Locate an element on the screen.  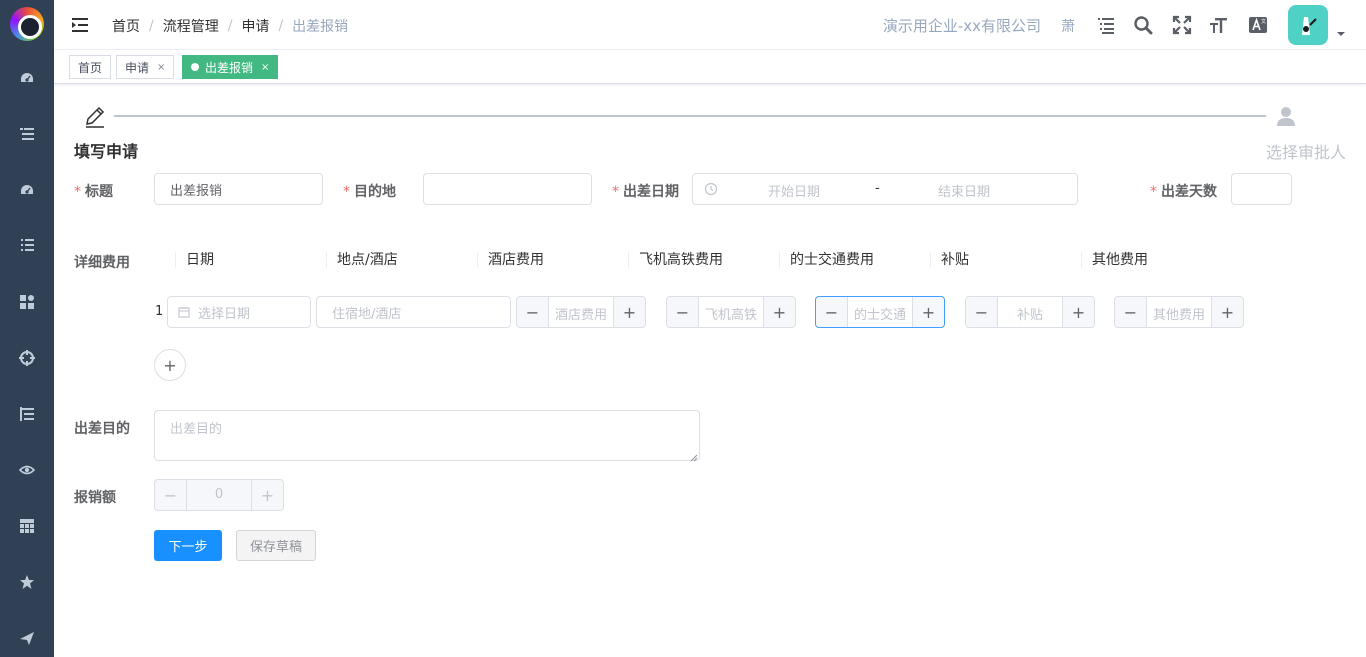
date-range-picker: 开始日期 - 结束日期 is located at coordinates (885, 189).